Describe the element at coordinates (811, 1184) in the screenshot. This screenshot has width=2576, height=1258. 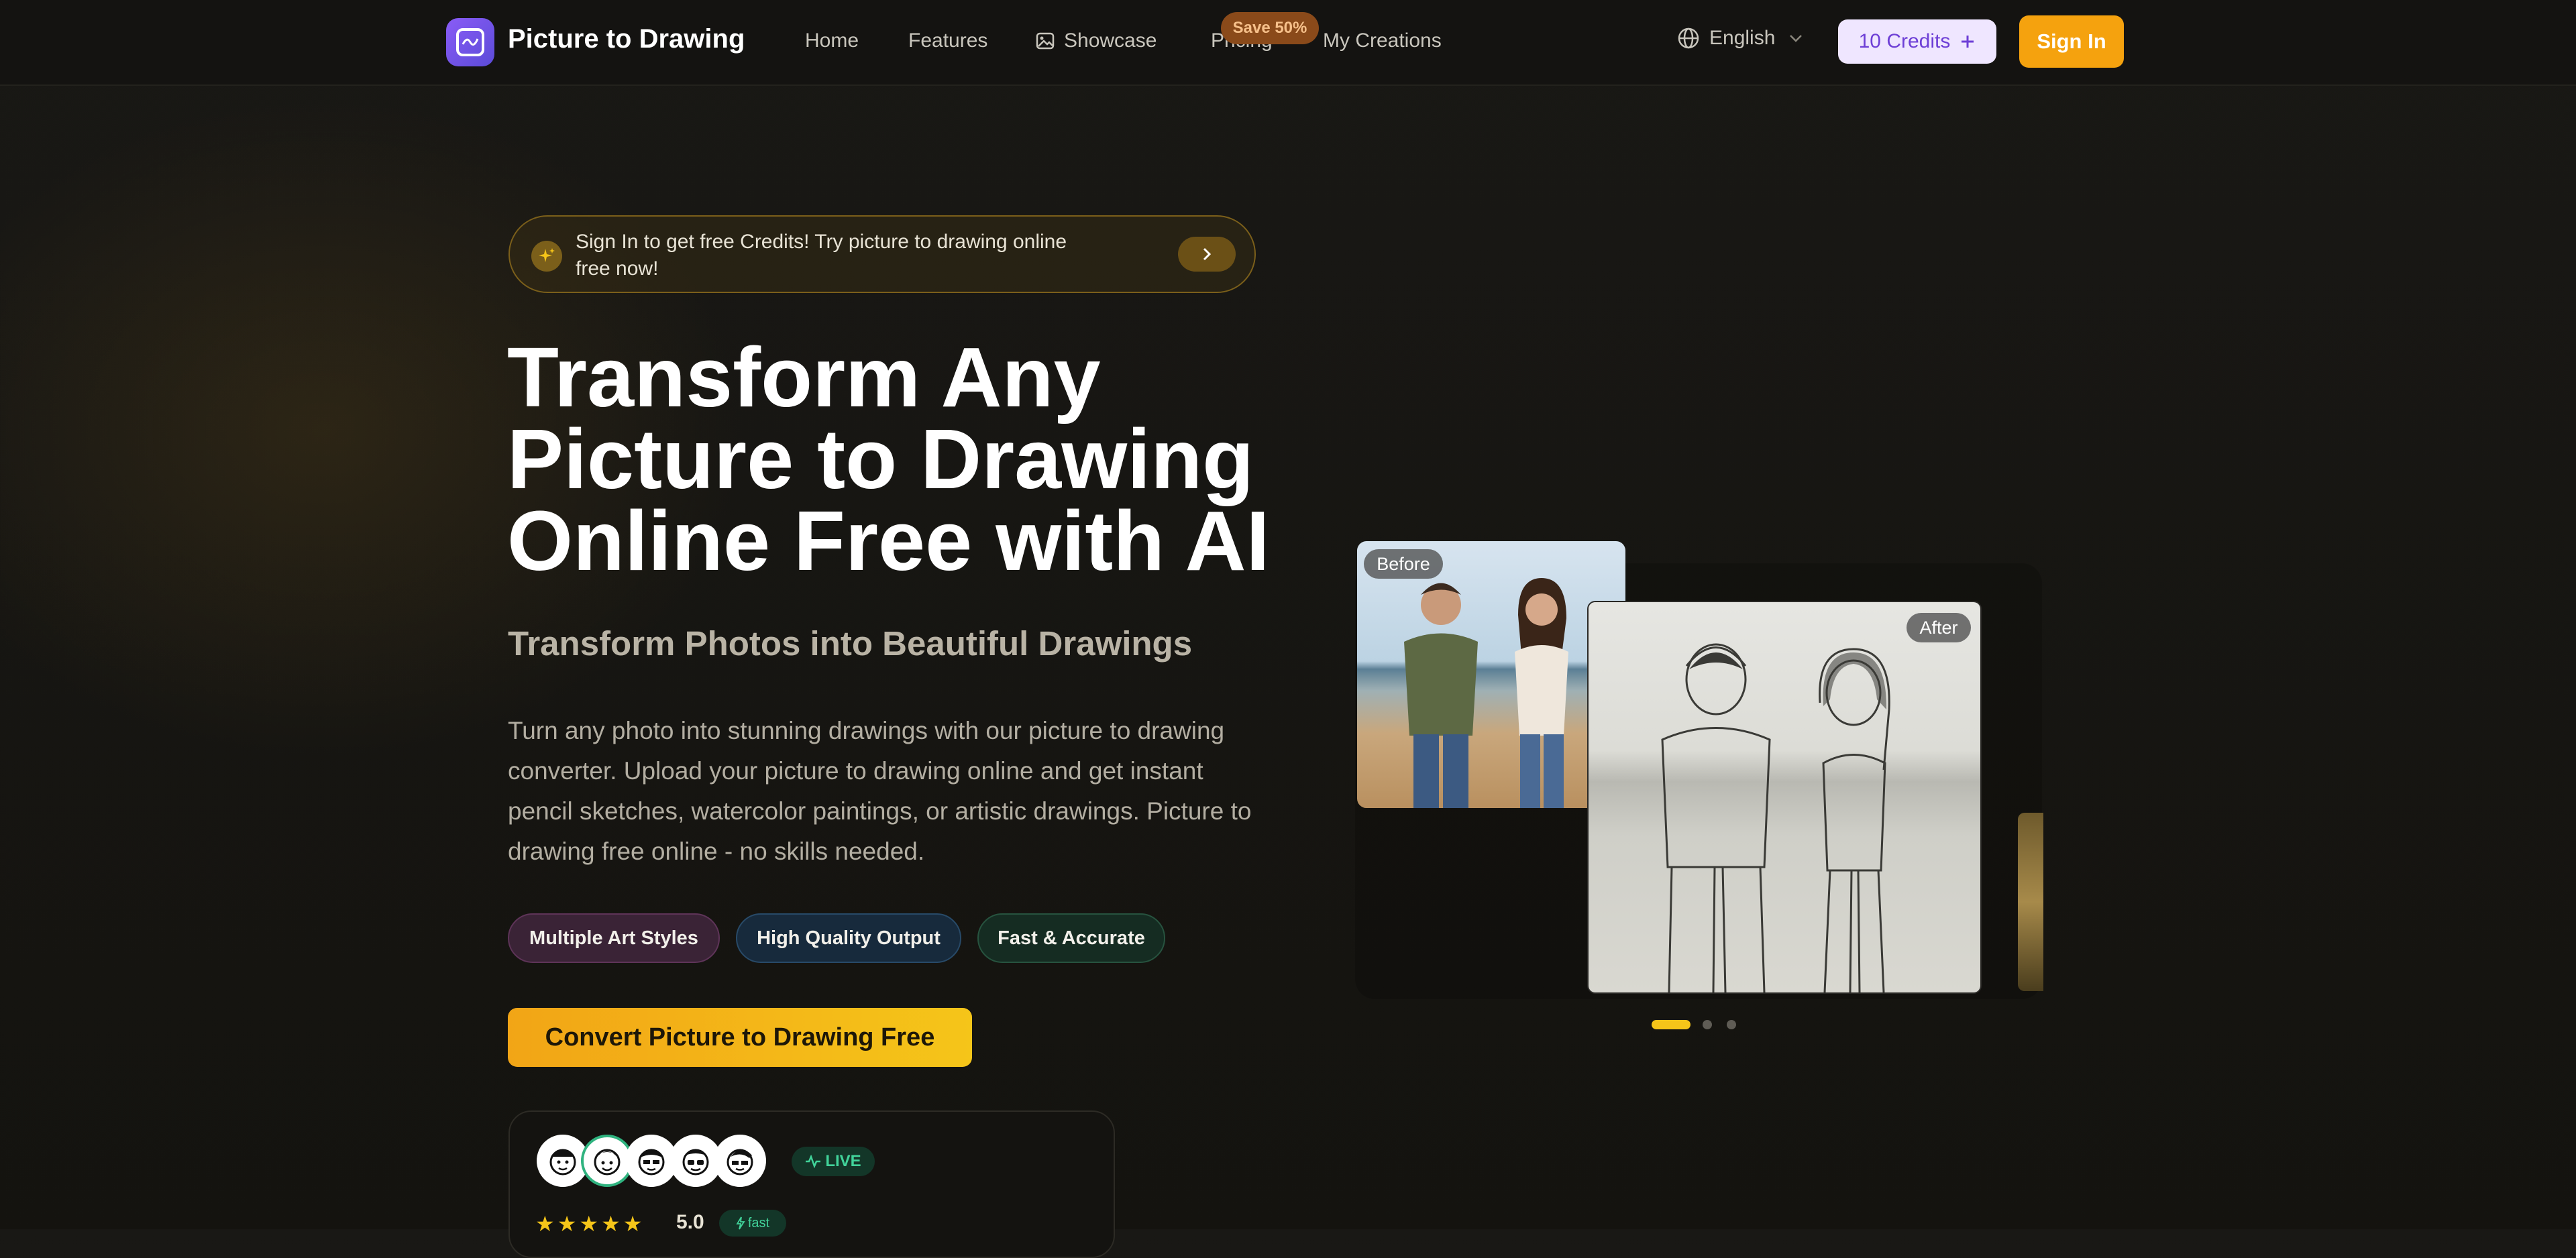
I see `social-proof-card: LIVE ★★★★★ 5.0 fast` at that location.